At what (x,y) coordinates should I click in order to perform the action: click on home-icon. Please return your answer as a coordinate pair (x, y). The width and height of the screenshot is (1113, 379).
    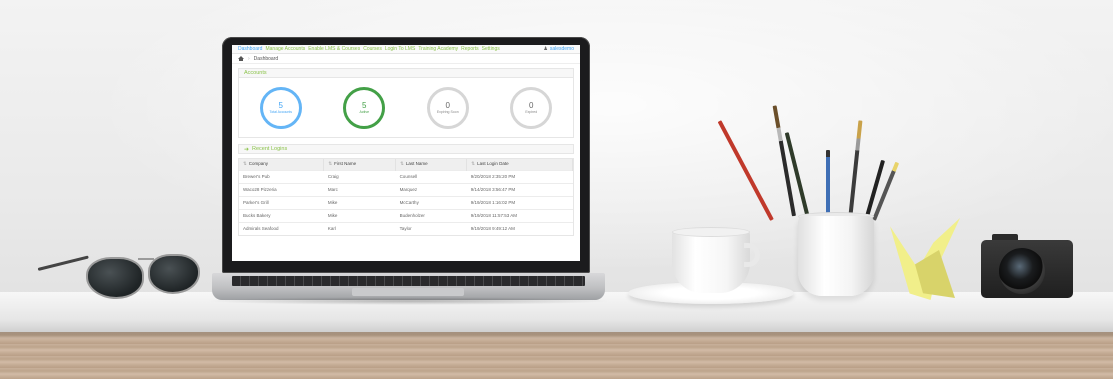
    Looking at the image, I should click on (241, 58).